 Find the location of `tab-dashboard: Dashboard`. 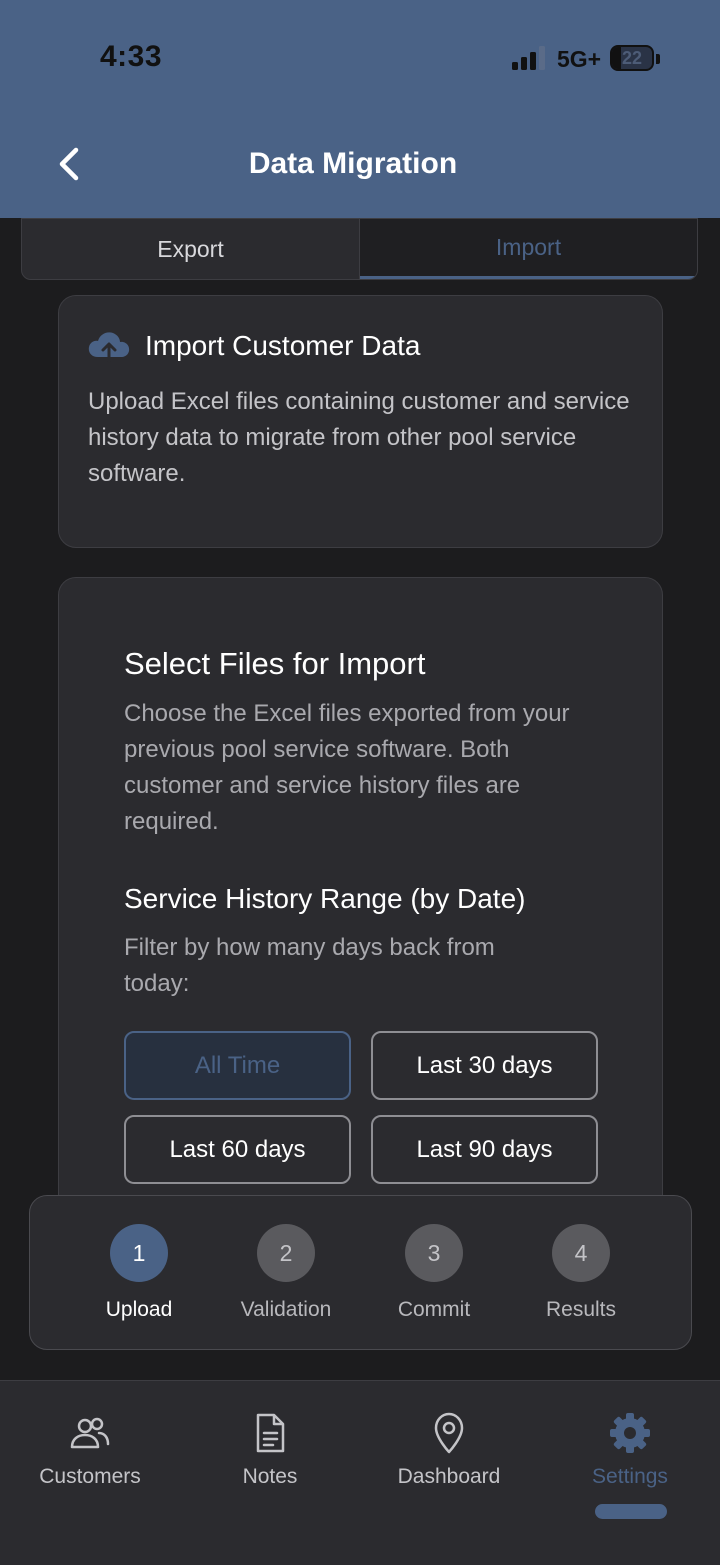

tab-dashboard: Dashboard is located at coordinates (449, 1450).